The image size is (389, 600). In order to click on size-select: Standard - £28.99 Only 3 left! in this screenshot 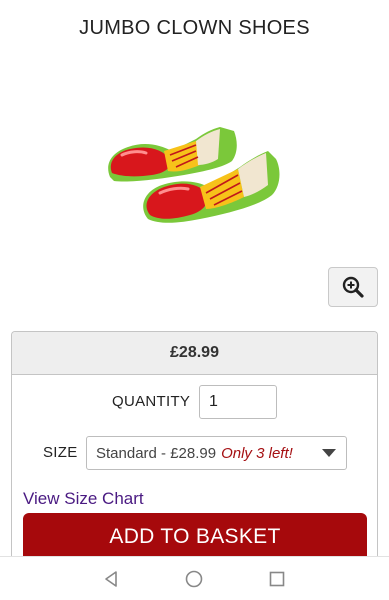, I will do `click(216, 453)`.